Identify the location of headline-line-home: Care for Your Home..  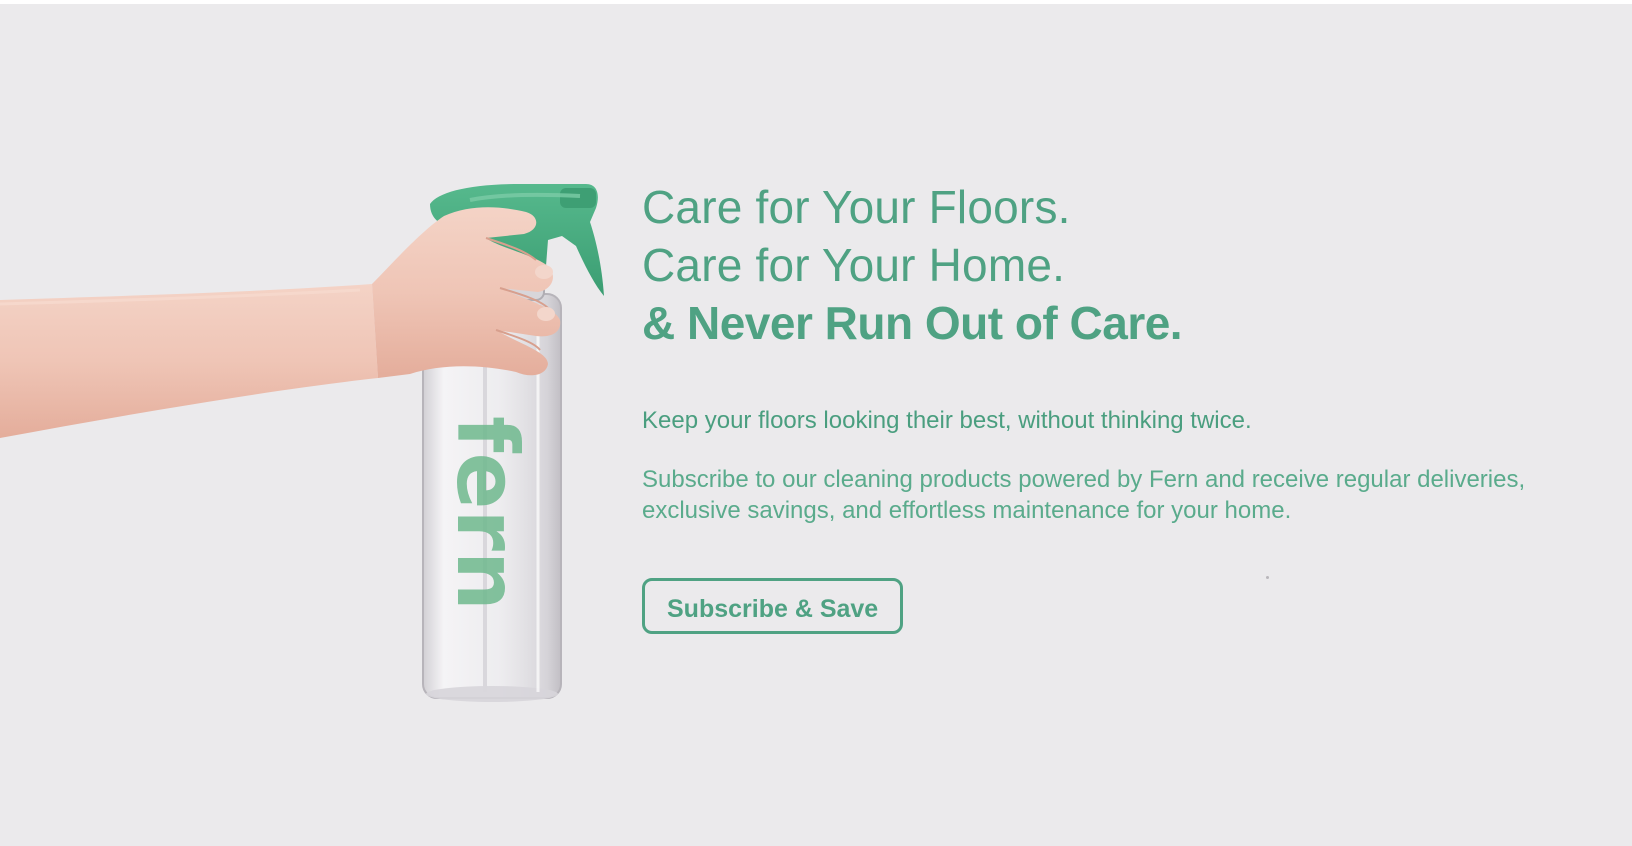
(854, 265).